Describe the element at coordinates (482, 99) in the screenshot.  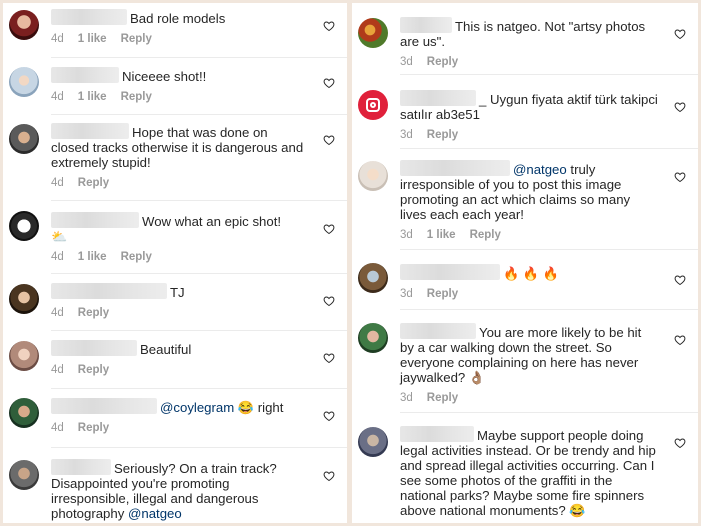
I see `username-fragment: _` at that location.